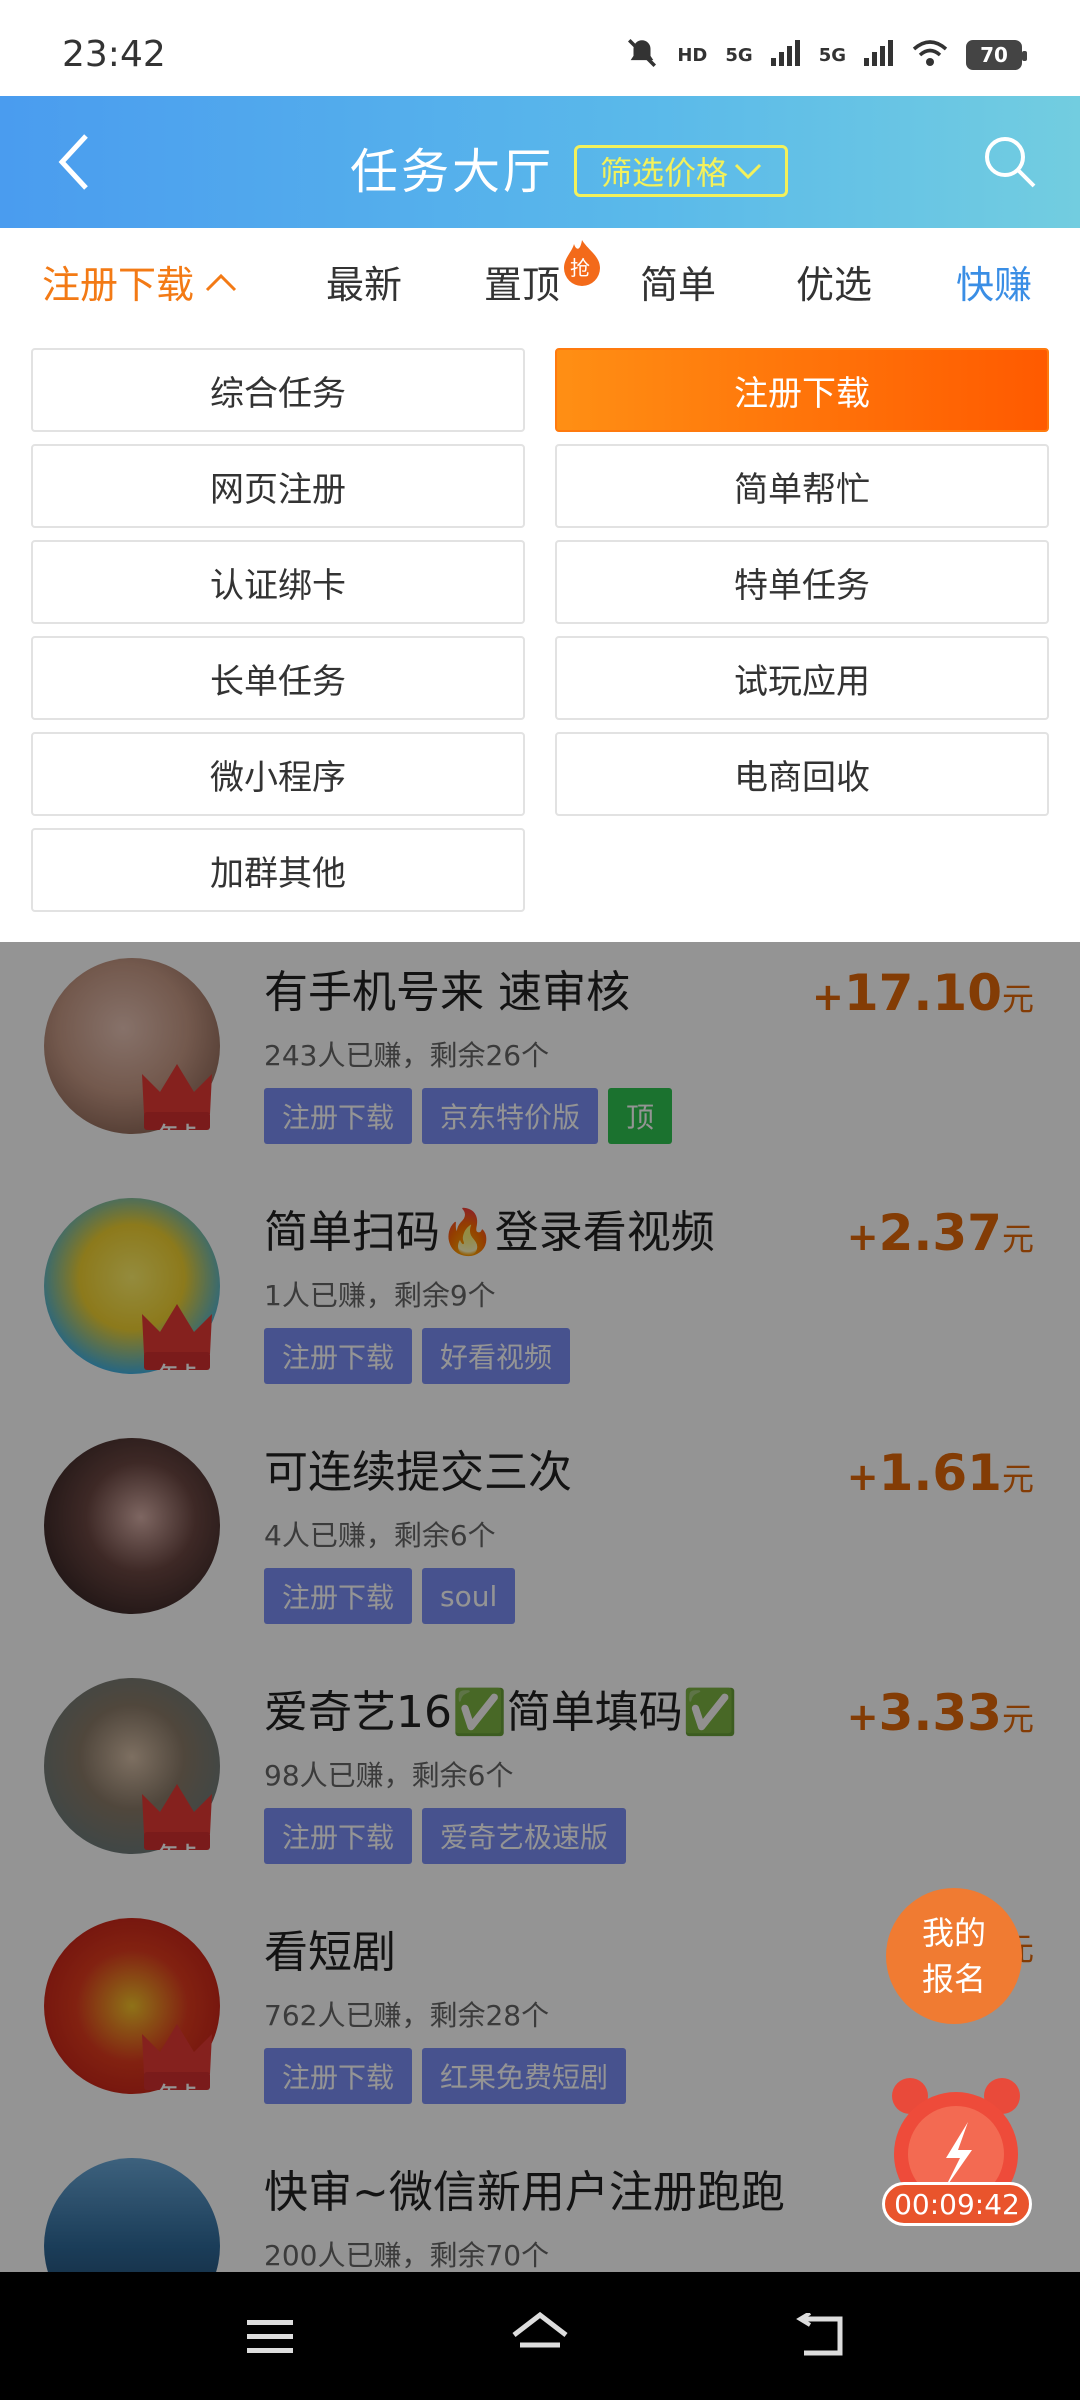 The width and height of the screenshot is (1080, 2400). Describe the element at coordinates (739, 55) in the screenshot. I see `network-5g-1: 5G` at that location.